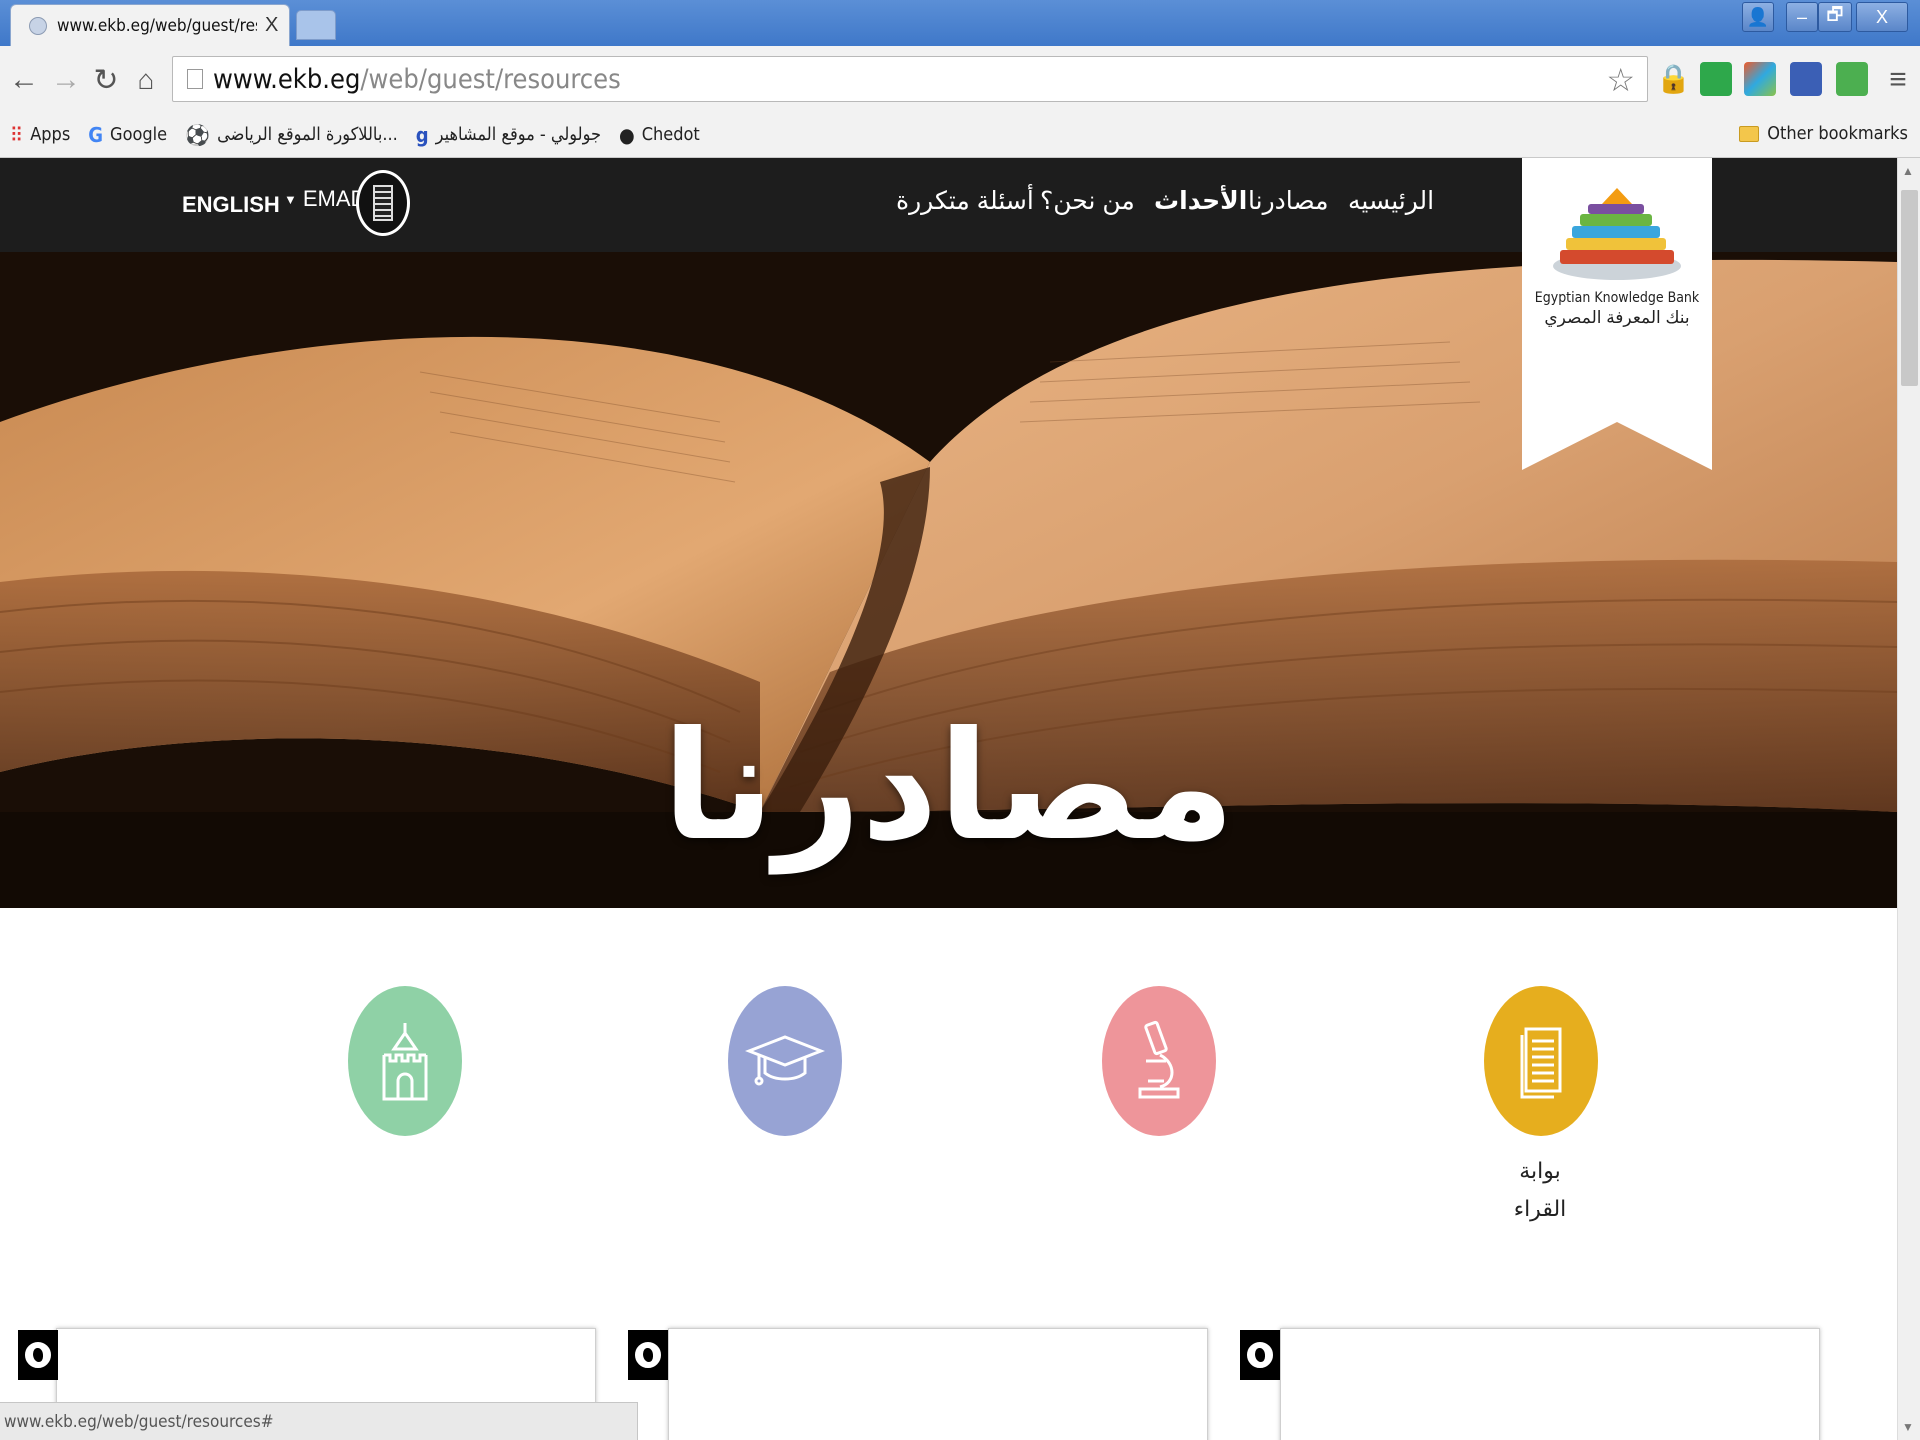 This screenshot has width=1920, height=1440. Describe the element at coordinates (316, 25) in the screenshot. I see `new-tab-button` at that location.